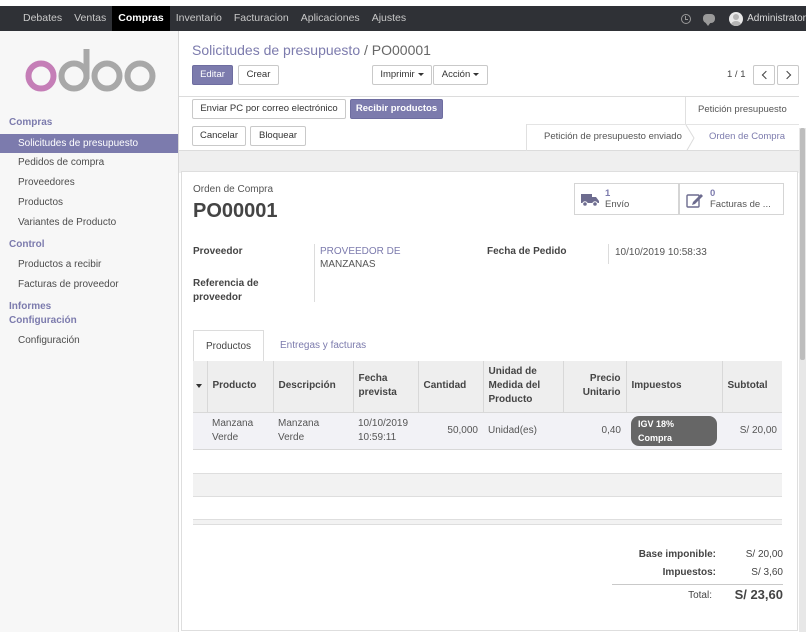  I want to click on tab-productos: Productos, so click(229, 346).